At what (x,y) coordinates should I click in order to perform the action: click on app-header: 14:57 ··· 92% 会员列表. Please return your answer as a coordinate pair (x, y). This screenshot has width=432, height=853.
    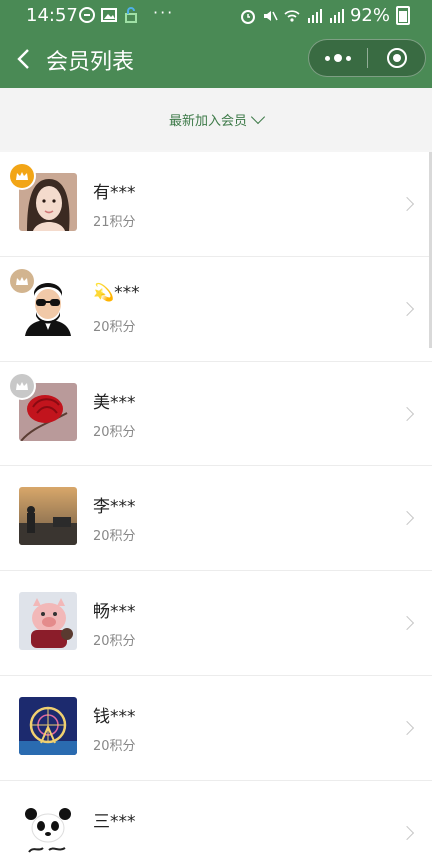
    Looking at the image, I should click on (216, 44).